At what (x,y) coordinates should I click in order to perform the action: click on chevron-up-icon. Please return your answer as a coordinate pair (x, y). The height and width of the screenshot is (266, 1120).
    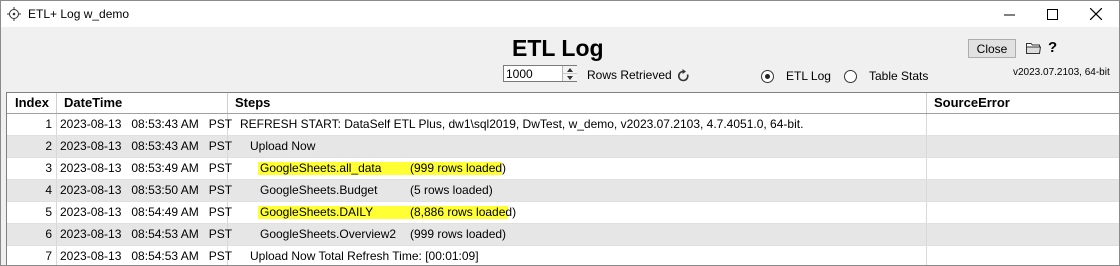
    Looking at the image, I should click on (570, 69).